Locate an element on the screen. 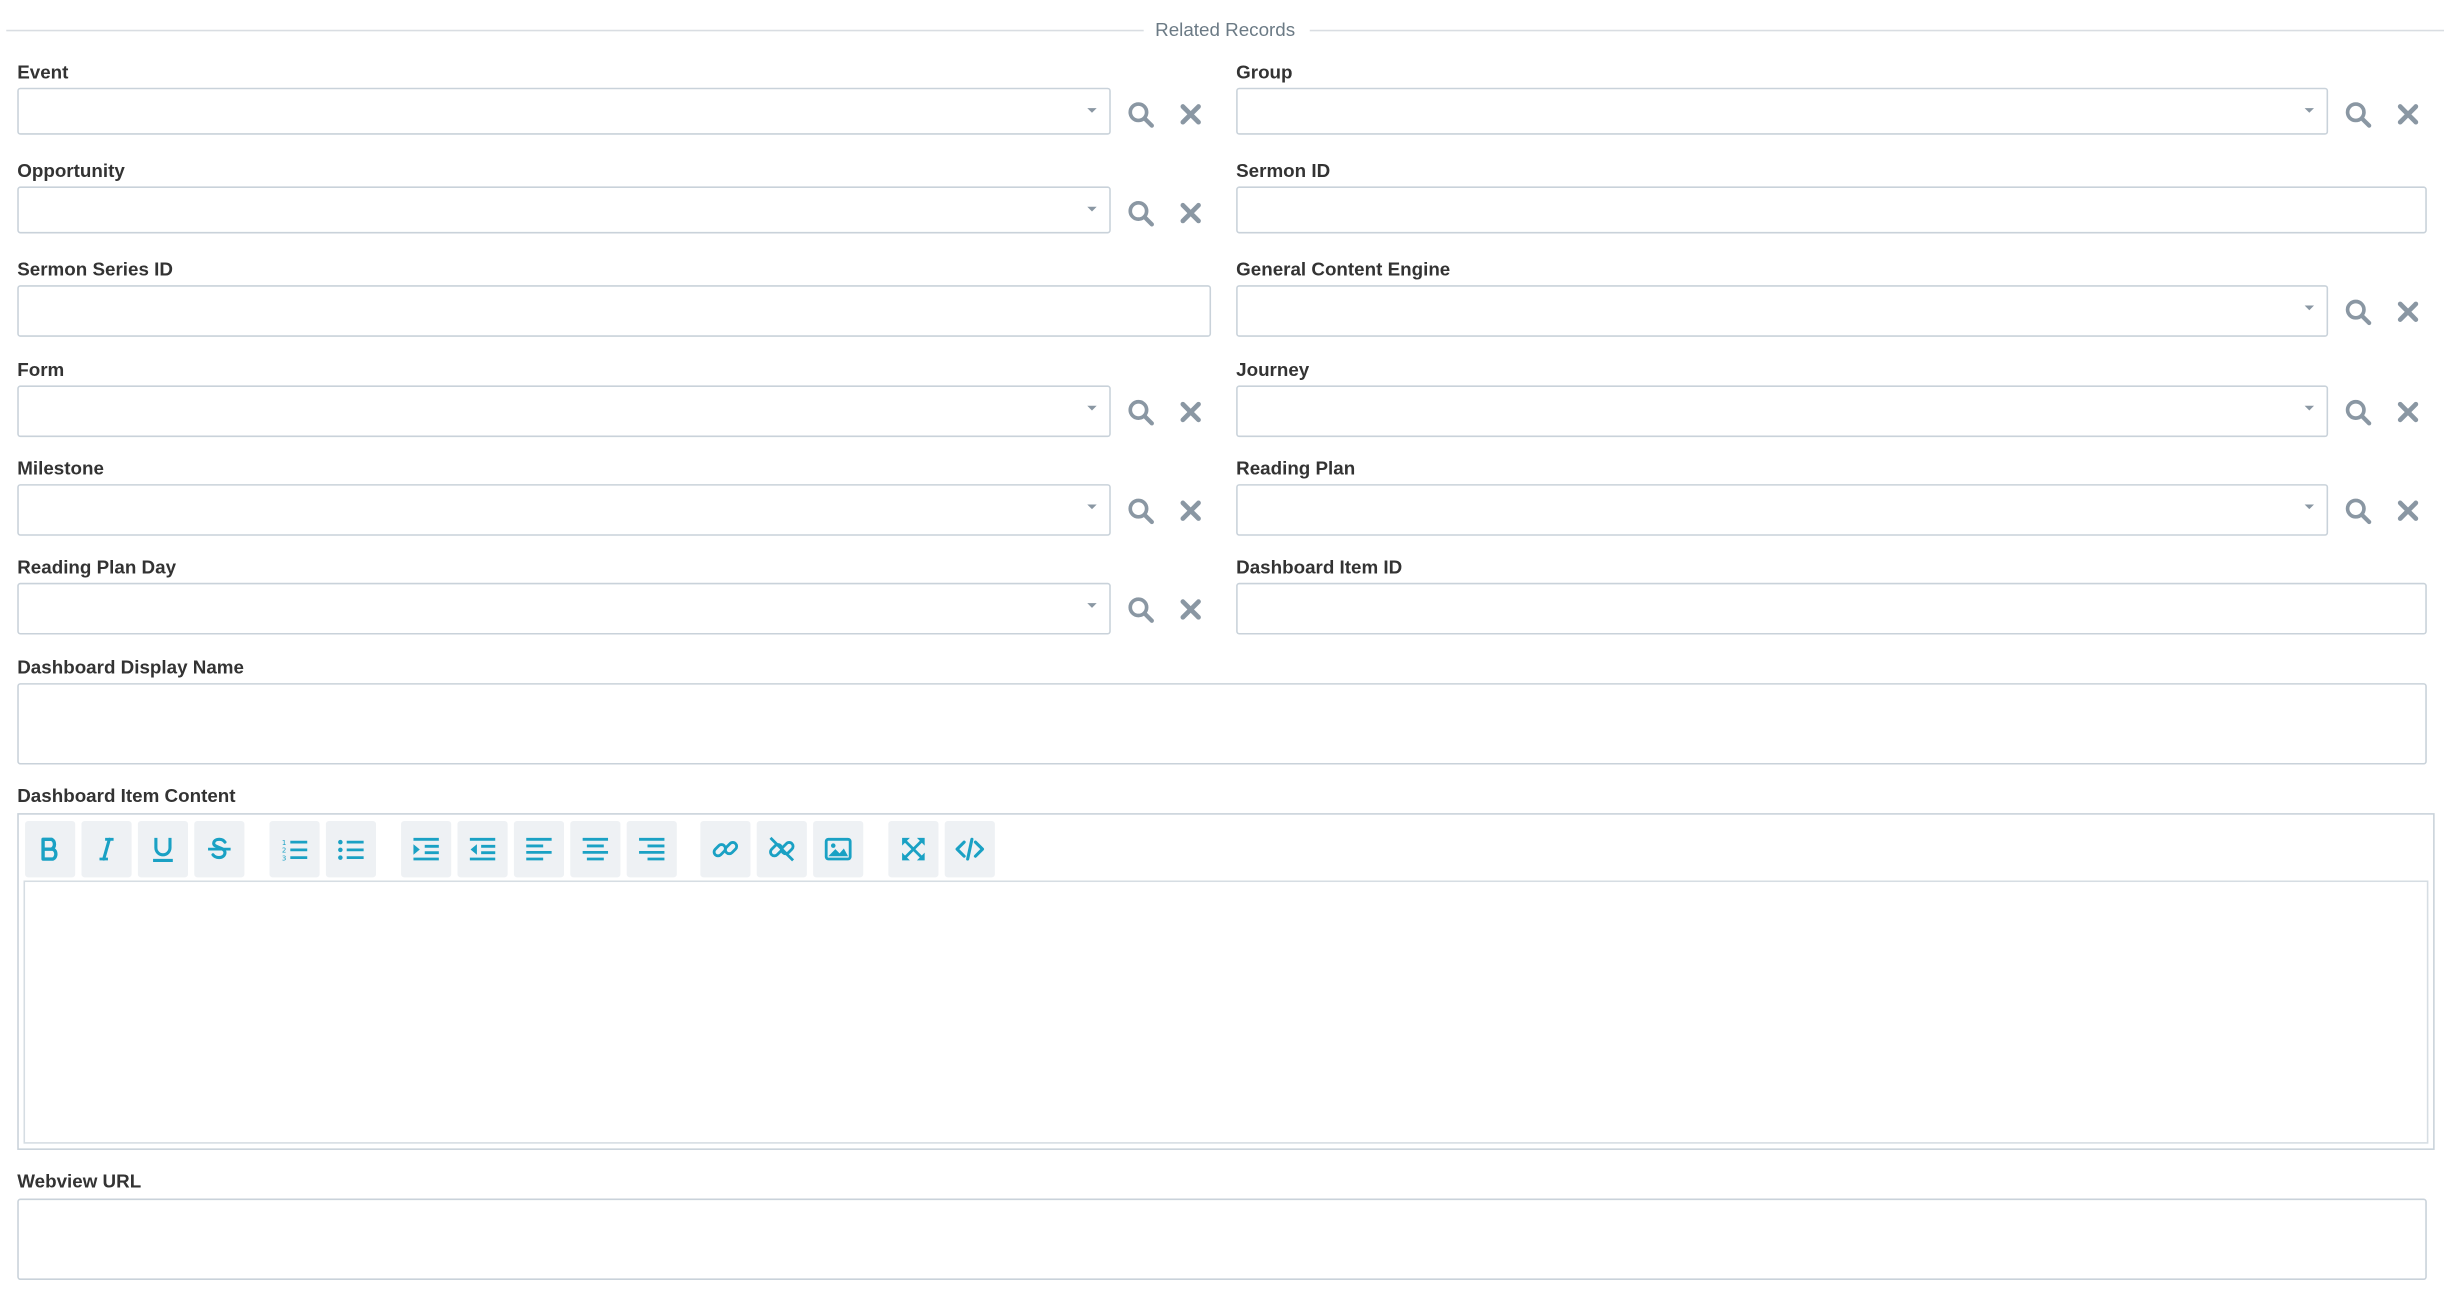 This screenshot has width=2444, height=1294. event-lookup-button is located at coordinates (1140, 114).